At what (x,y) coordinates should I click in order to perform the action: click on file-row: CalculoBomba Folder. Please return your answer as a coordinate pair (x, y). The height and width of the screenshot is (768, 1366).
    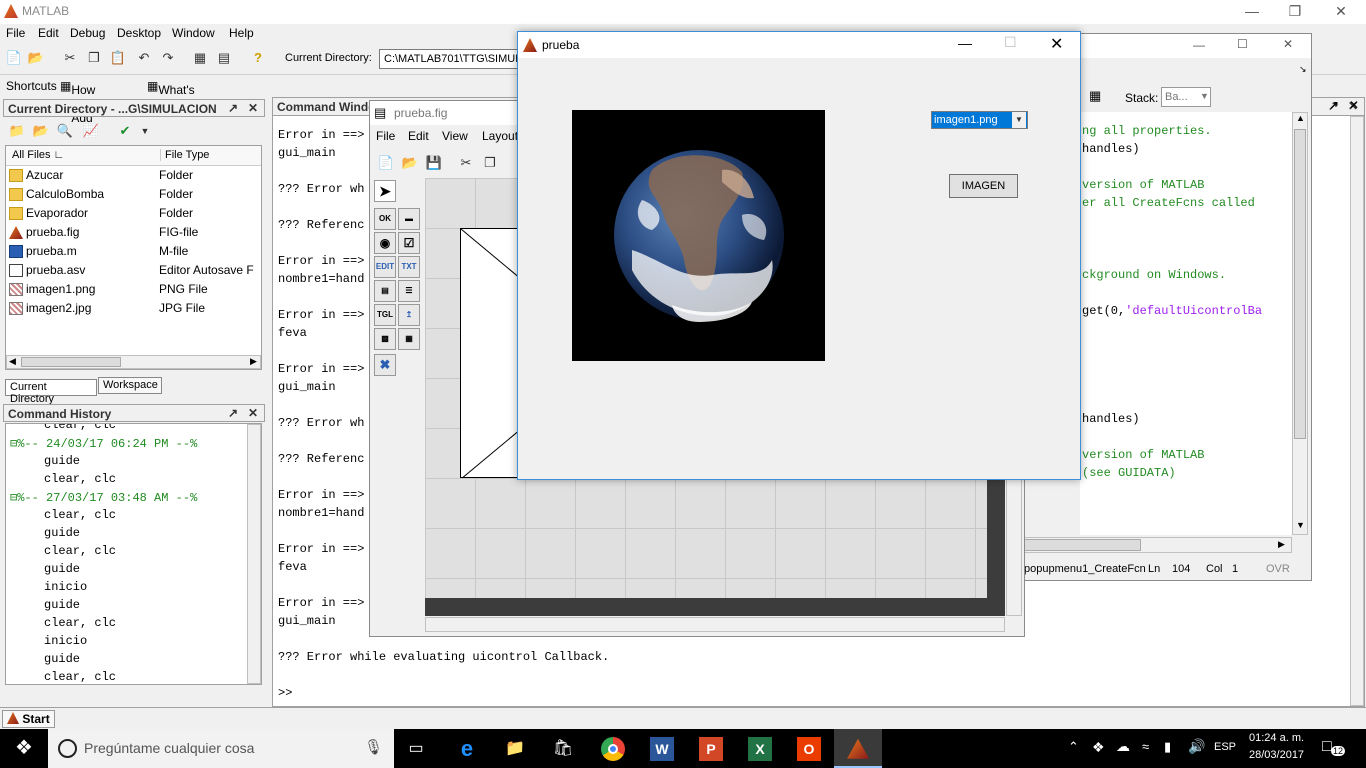
    Looking at the image, I should click on (133, 194).